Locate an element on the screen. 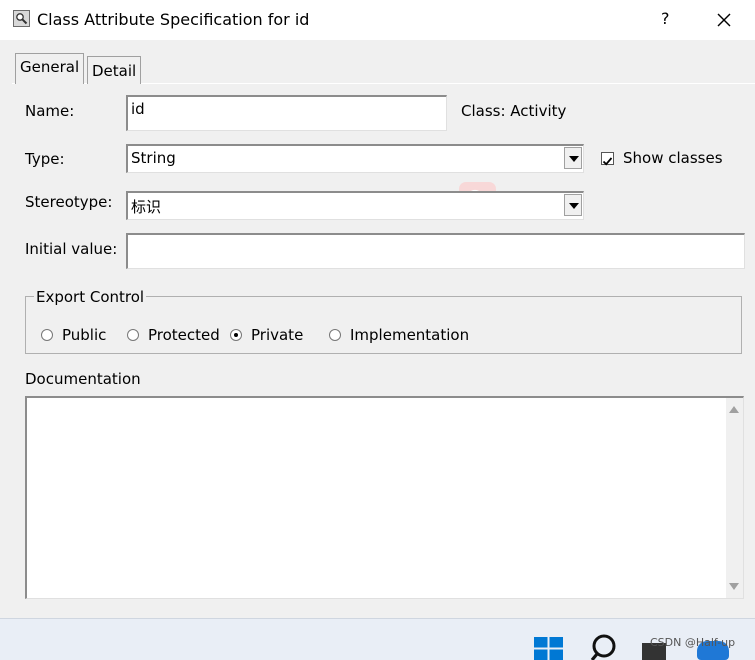 Image resolution: width=755 pixels, height=660 pixels. tab-detail: Detail is located at coordinates (114, 70).